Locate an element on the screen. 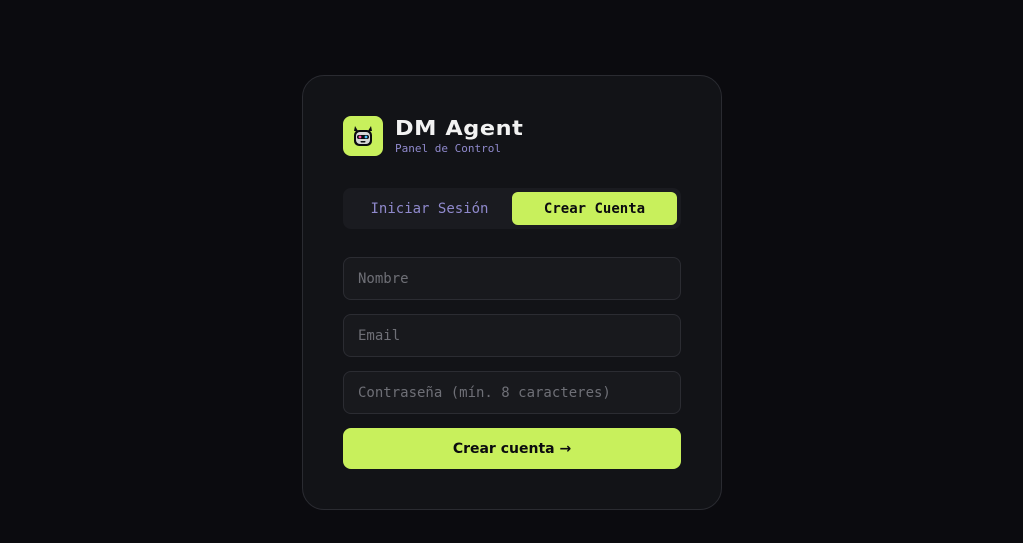  name-field is located at coordinates (512, 278).